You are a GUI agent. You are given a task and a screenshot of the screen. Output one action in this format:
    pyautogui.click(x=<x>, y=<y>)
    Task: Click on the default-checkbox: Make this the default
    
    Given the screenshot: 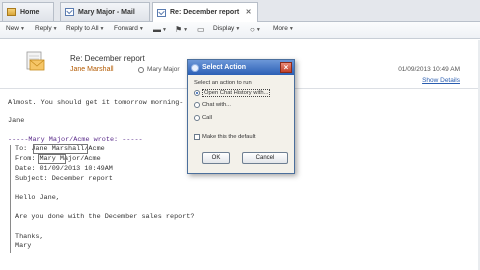 What is the action you would take?
    pyautogui.click(x=225, y=137)
    